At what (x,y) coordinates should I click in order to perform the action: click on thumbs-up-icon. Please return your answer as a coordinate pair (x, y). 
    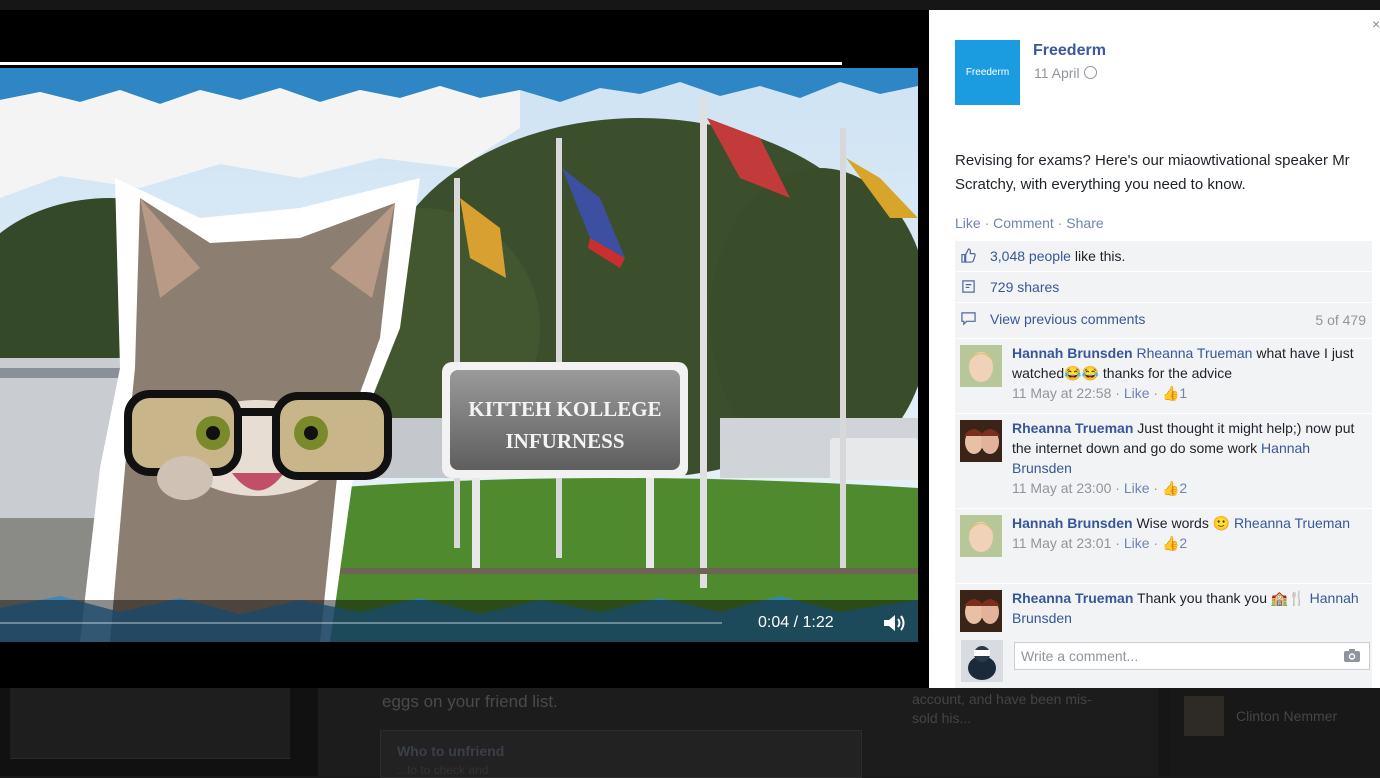
    Looking at the image, I should click on (968, 255).